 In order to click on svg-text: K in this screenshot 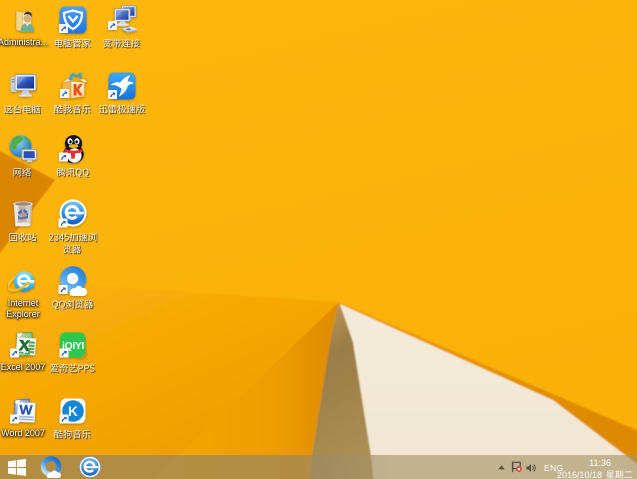, I will do `click(73, 411)`.